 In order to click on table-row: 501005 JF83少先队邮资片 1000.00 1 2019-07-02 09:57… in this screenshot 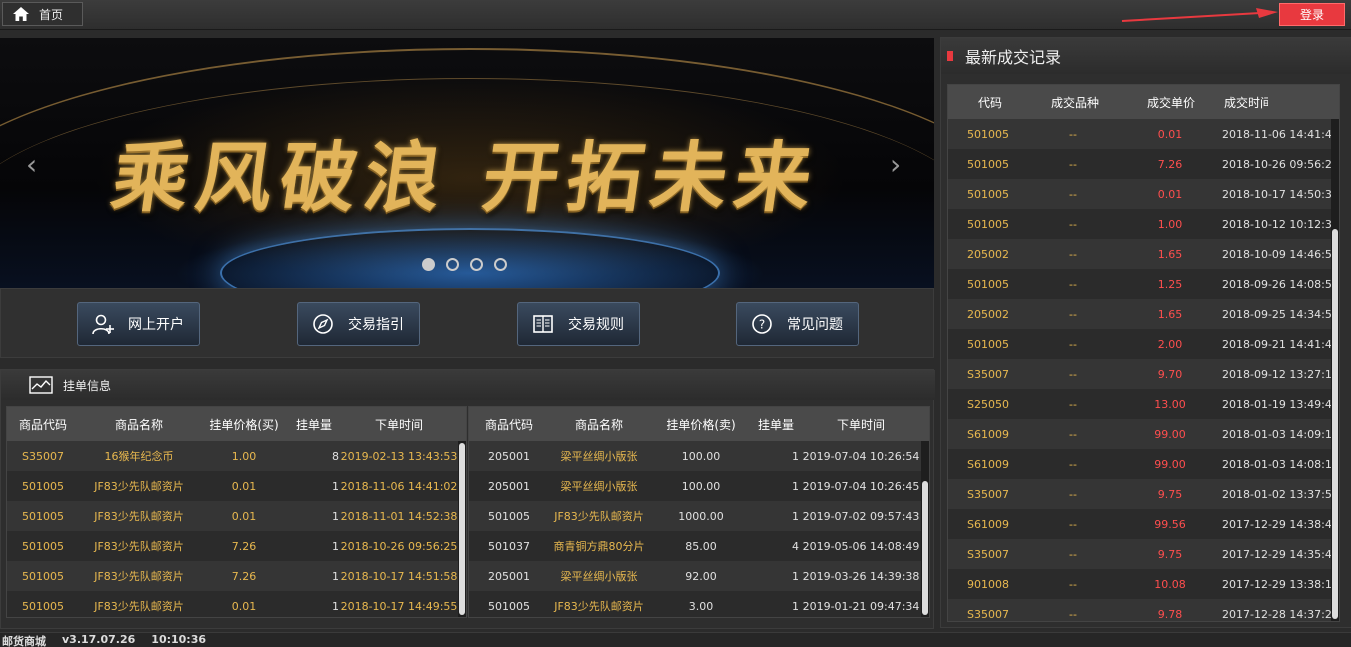, I will do `click(699, 516)`.